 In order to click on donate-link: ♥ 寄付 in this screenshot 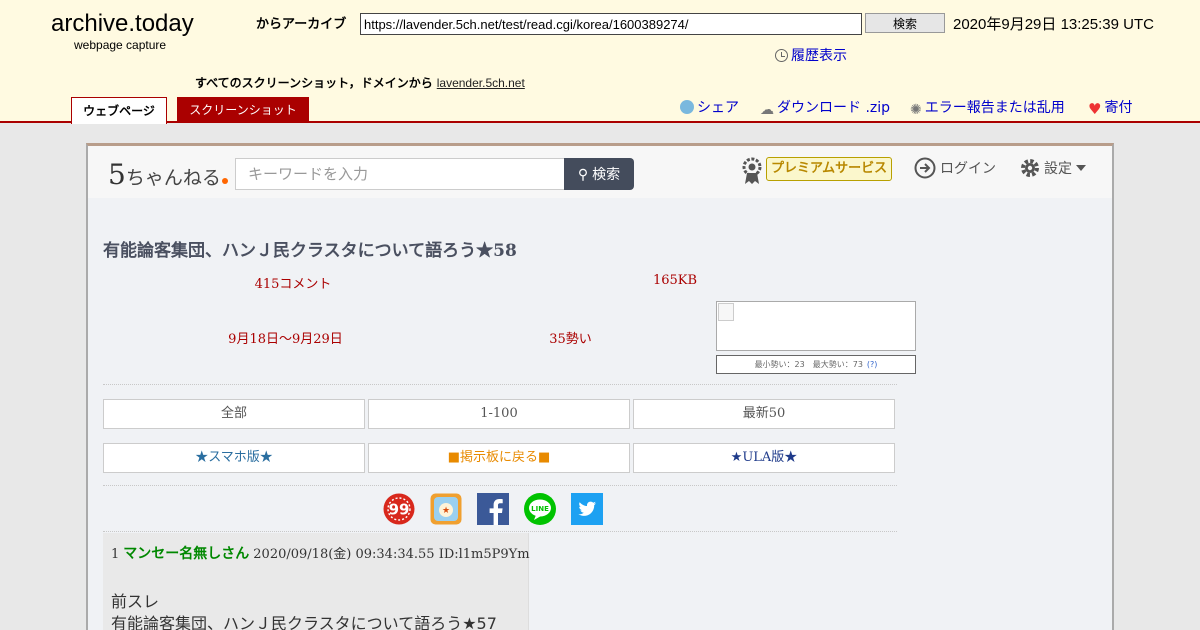, I will do `click(1110, 107)`.